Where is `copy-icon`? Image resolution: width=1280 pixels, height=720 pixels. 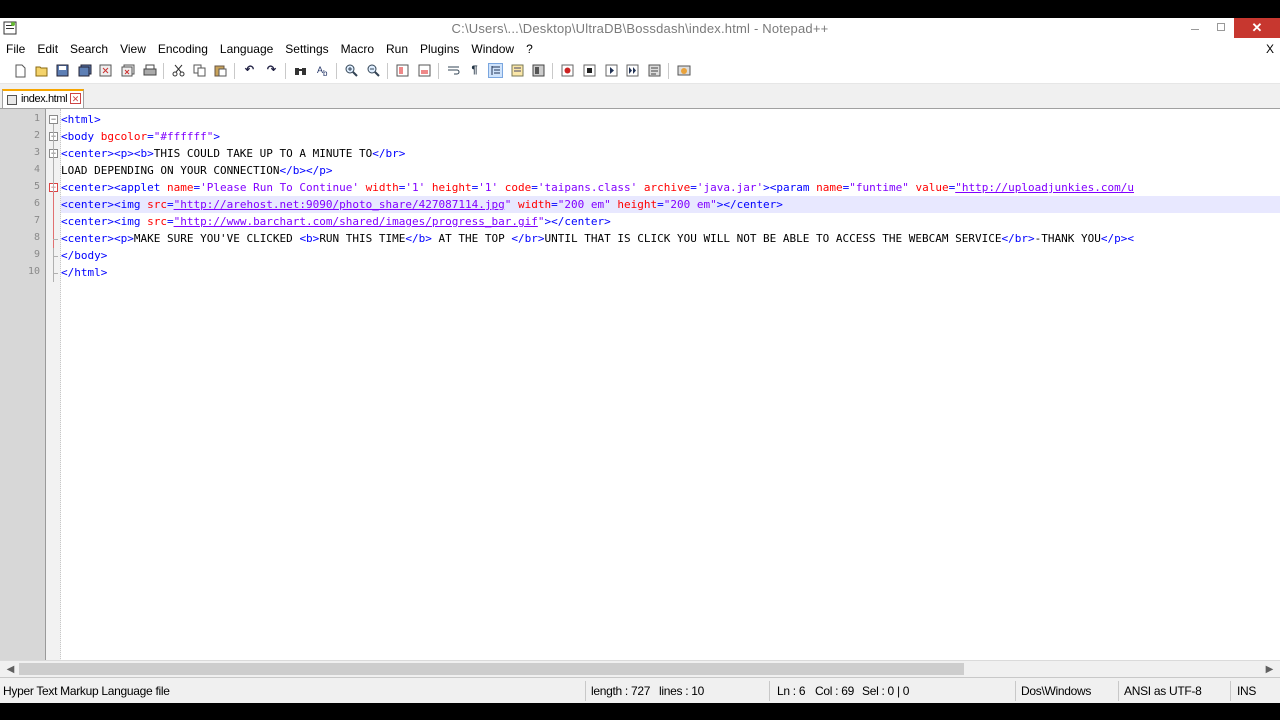 copy-icon is located at coordinates (199, 70).